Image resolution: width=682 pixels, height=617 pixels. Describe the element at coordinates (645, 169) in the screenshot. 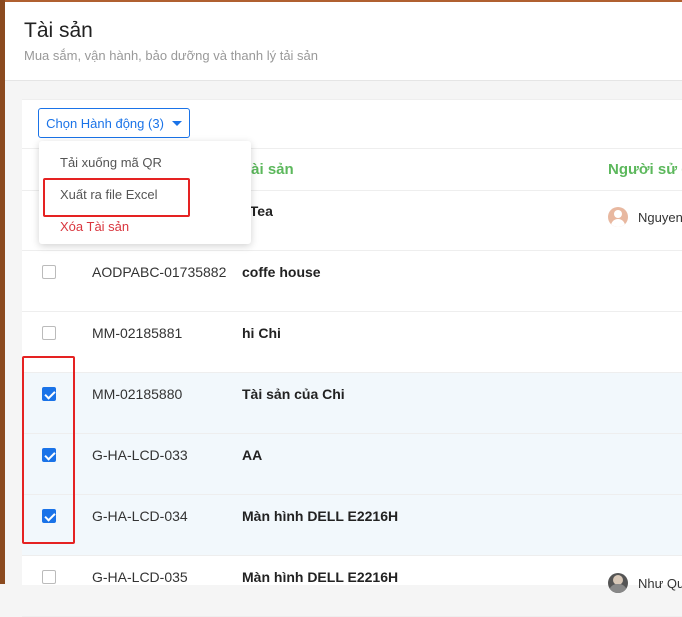

I see `column-header-user: Người sử d` at that location.